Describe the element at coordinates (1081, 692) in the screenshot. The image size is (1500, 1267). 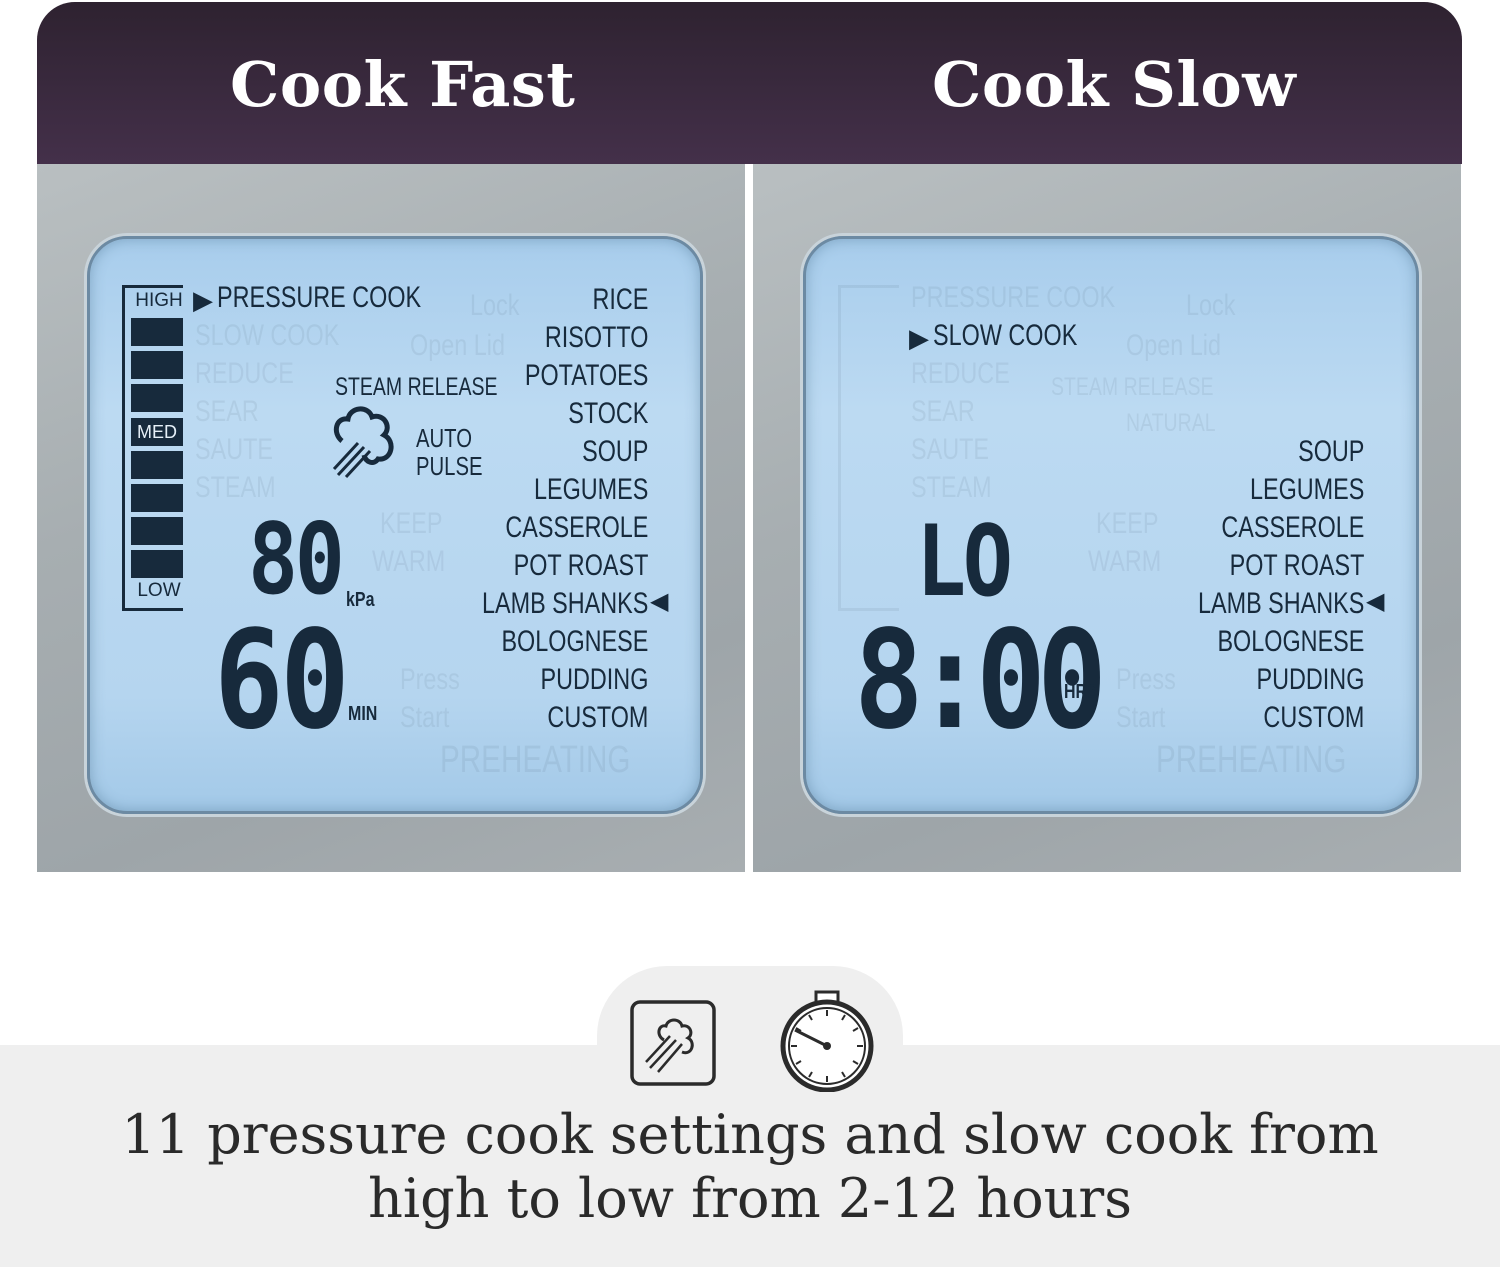
I see `time-unit: HRS` at that location.